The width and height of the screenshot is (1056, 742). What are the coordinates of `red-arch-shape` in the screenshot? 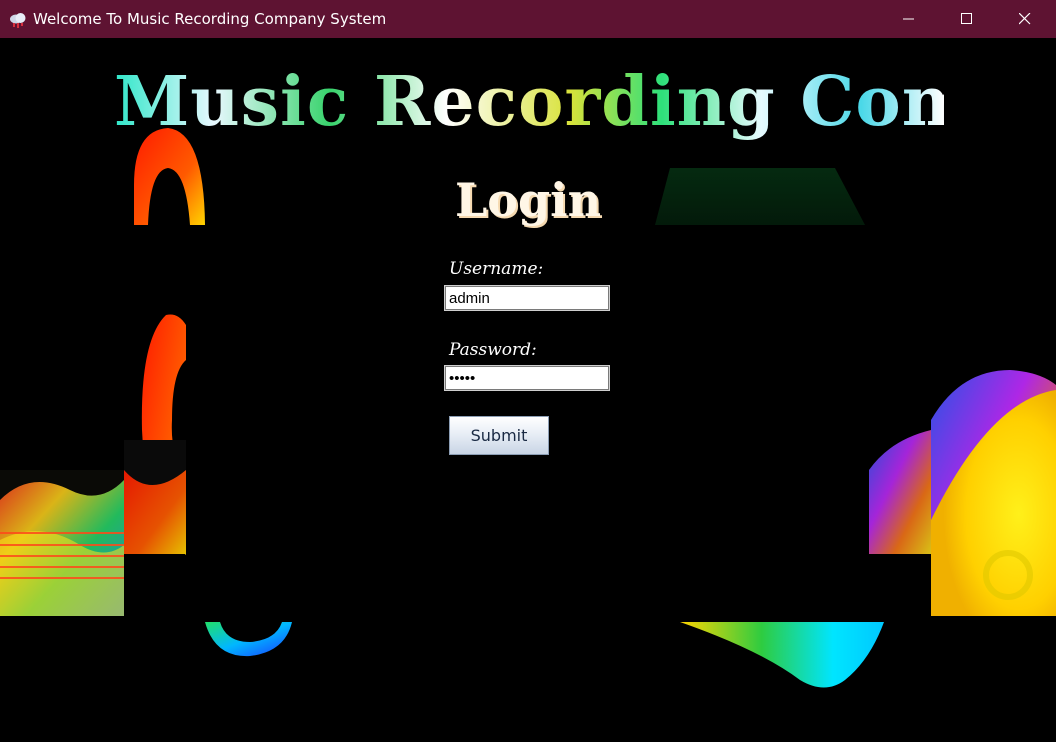 It's located at (169, 176).